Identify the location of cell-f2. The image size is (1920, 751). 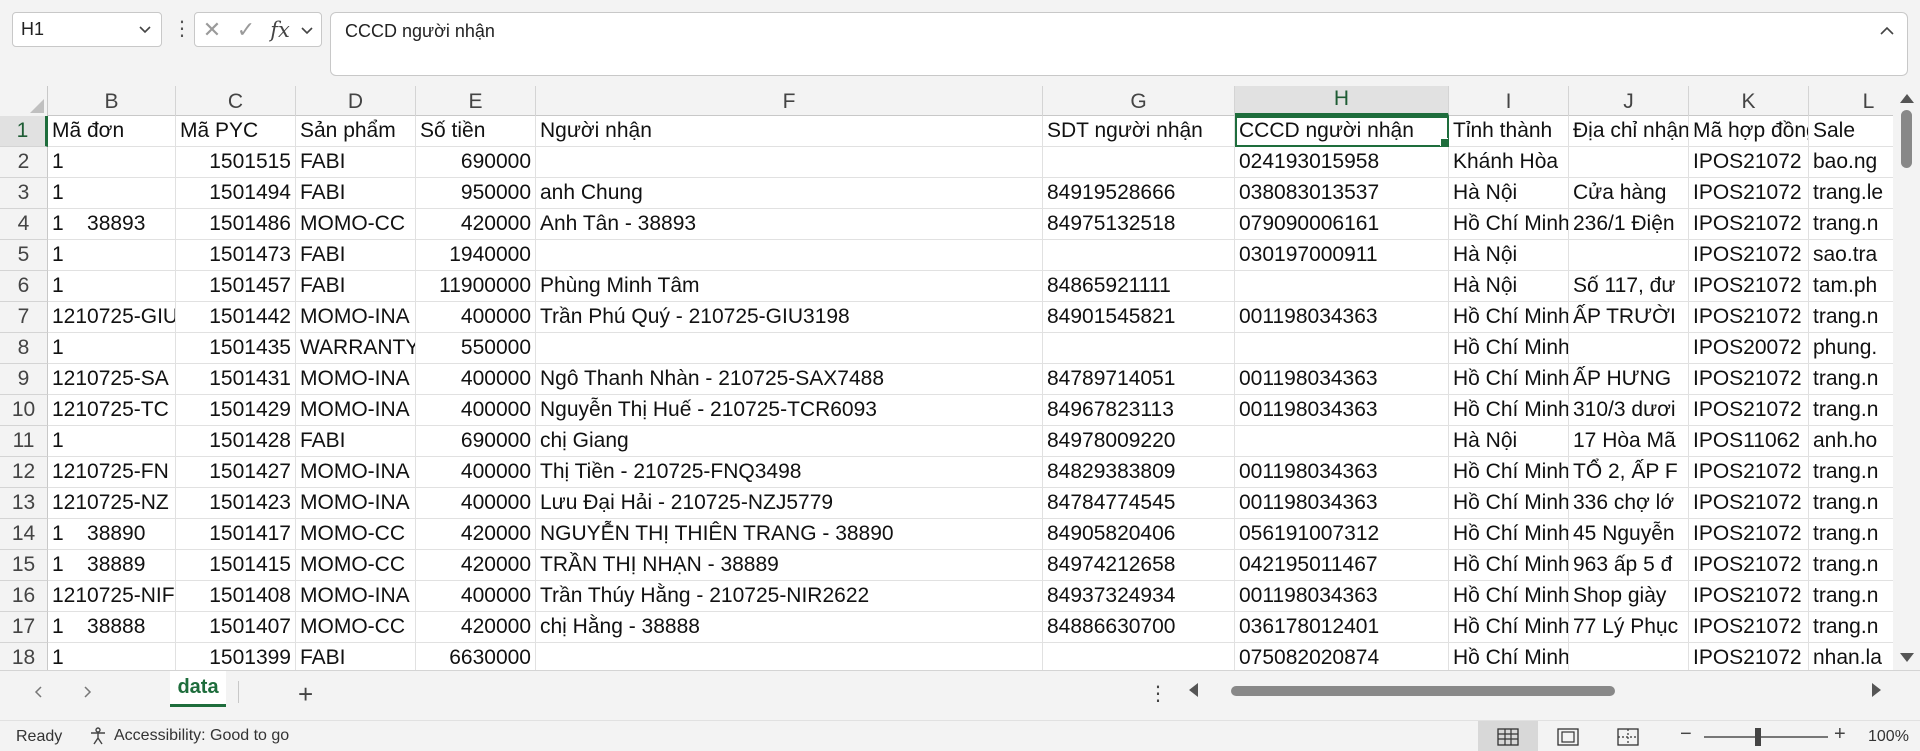
(789, 162).